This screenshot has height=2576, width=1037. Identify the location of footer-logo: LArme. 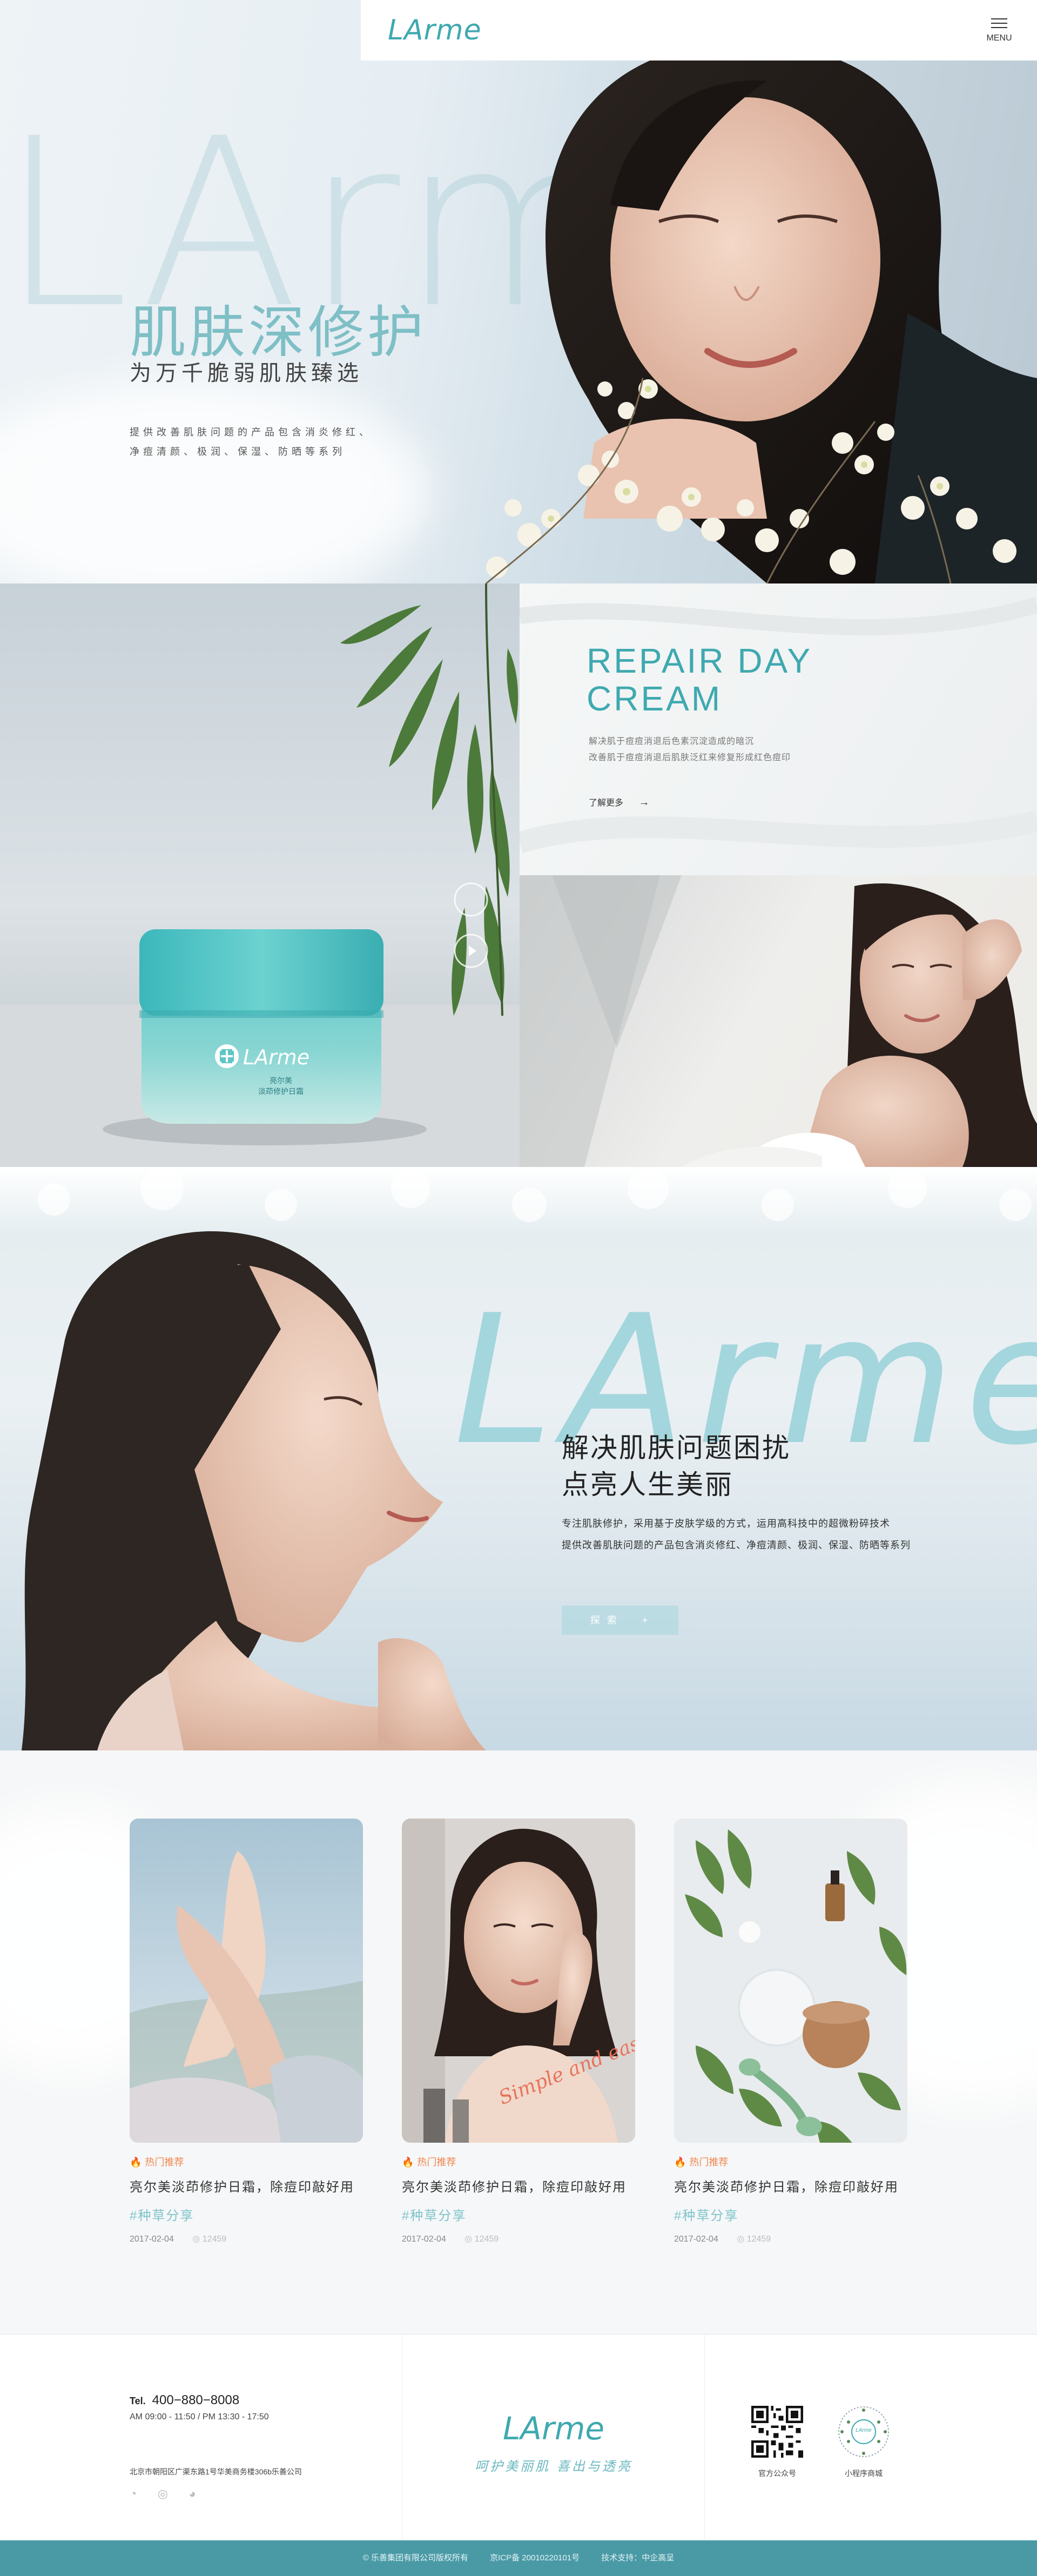
(554, 2428).